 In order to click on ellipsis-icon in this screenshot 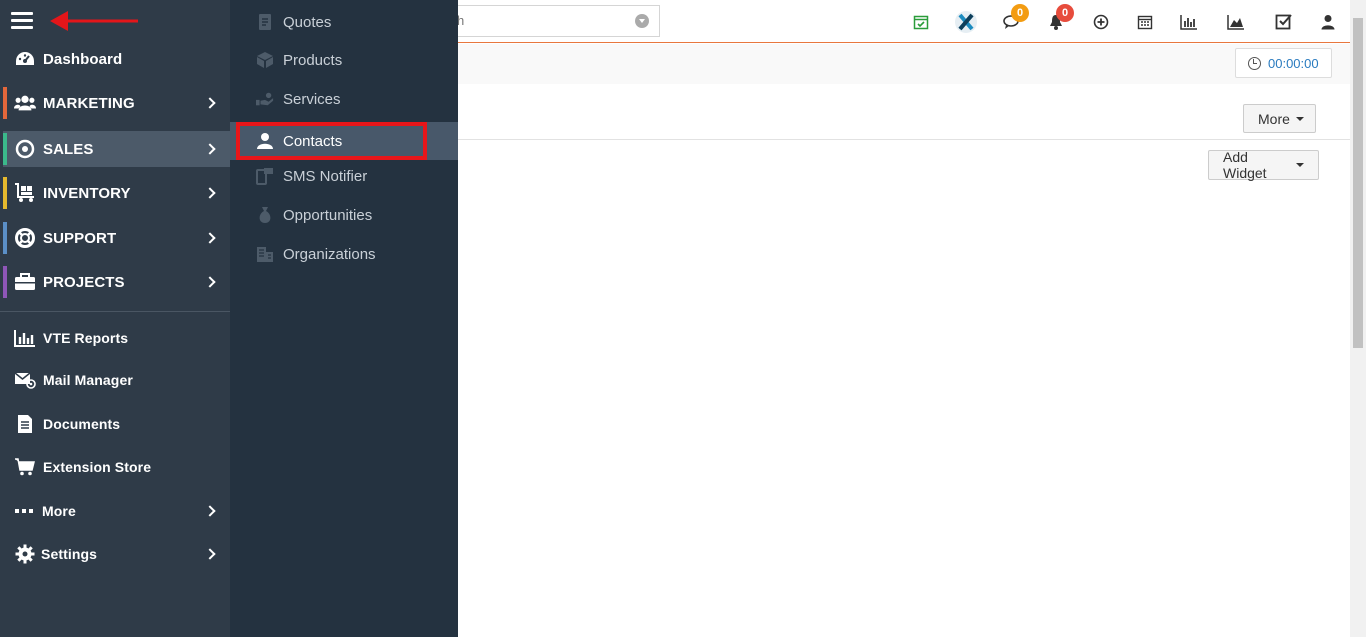, I will do `click(25, 511)`.